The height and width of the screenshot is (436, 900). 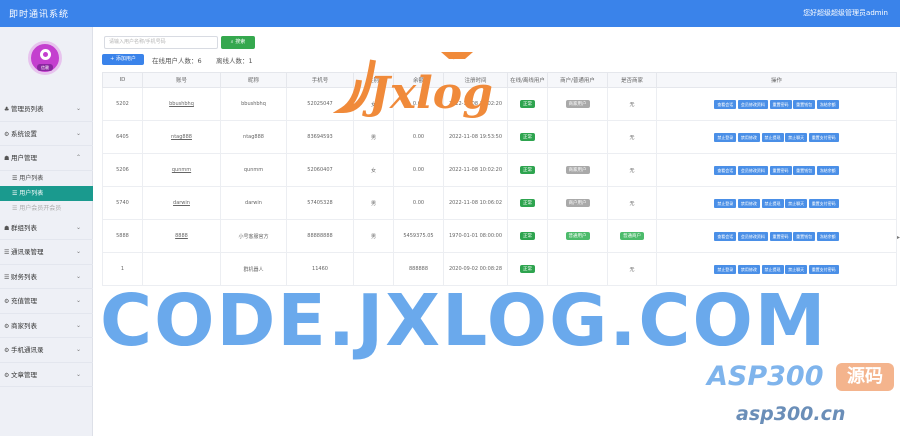 I want to click on search-input: 请输入用户名称/手机号码, so click(x=161, y=42).